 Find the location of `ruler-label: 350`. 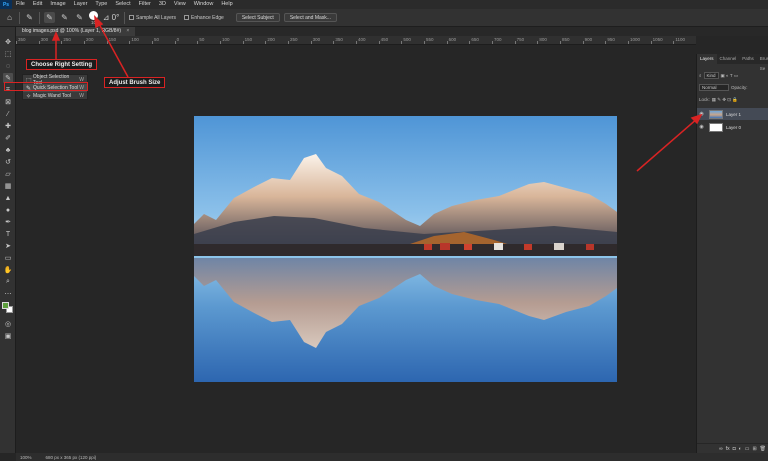

ruler-label: 350 is located at coordinates (22, 39).